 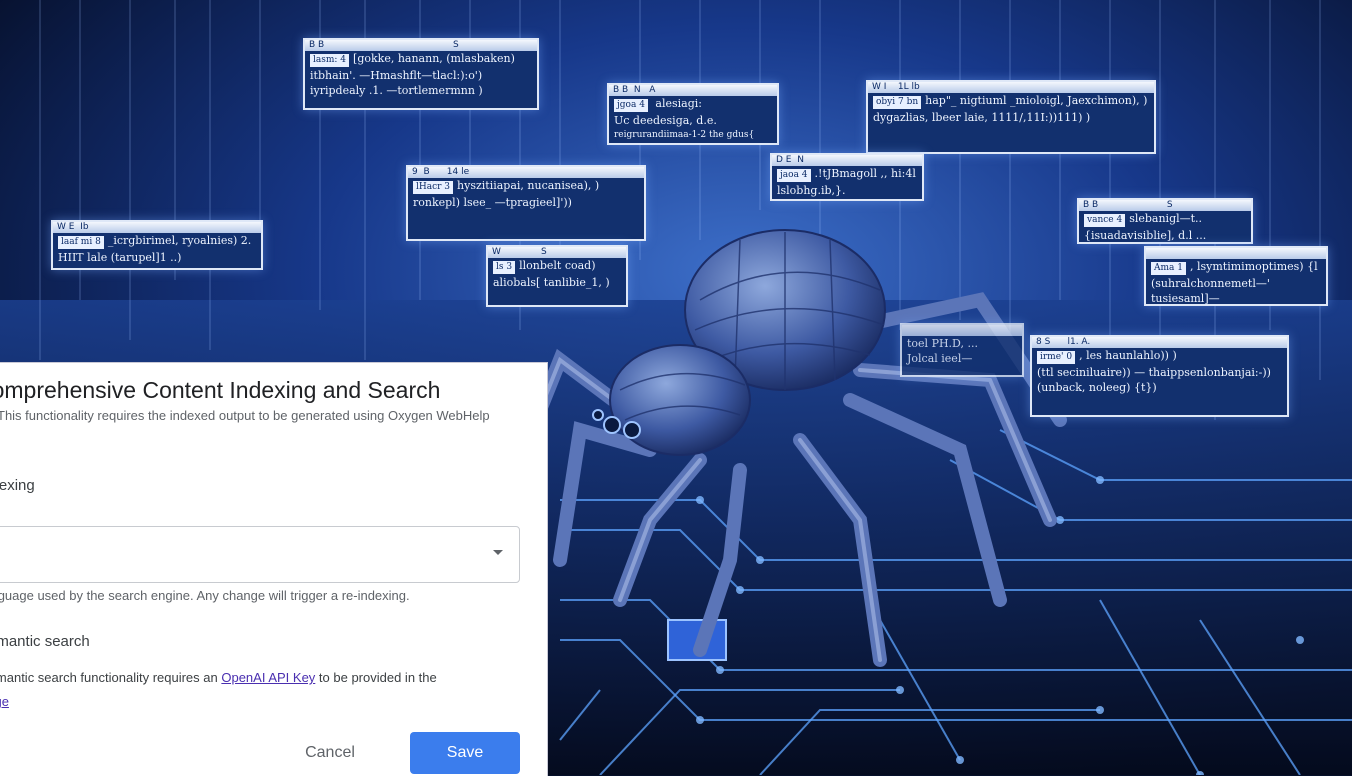 What do you see at coordinates (268, 677) in the screenshot?
I see `openai-api-key-link: OpenAI API Key` at bounding box center [268, 677].